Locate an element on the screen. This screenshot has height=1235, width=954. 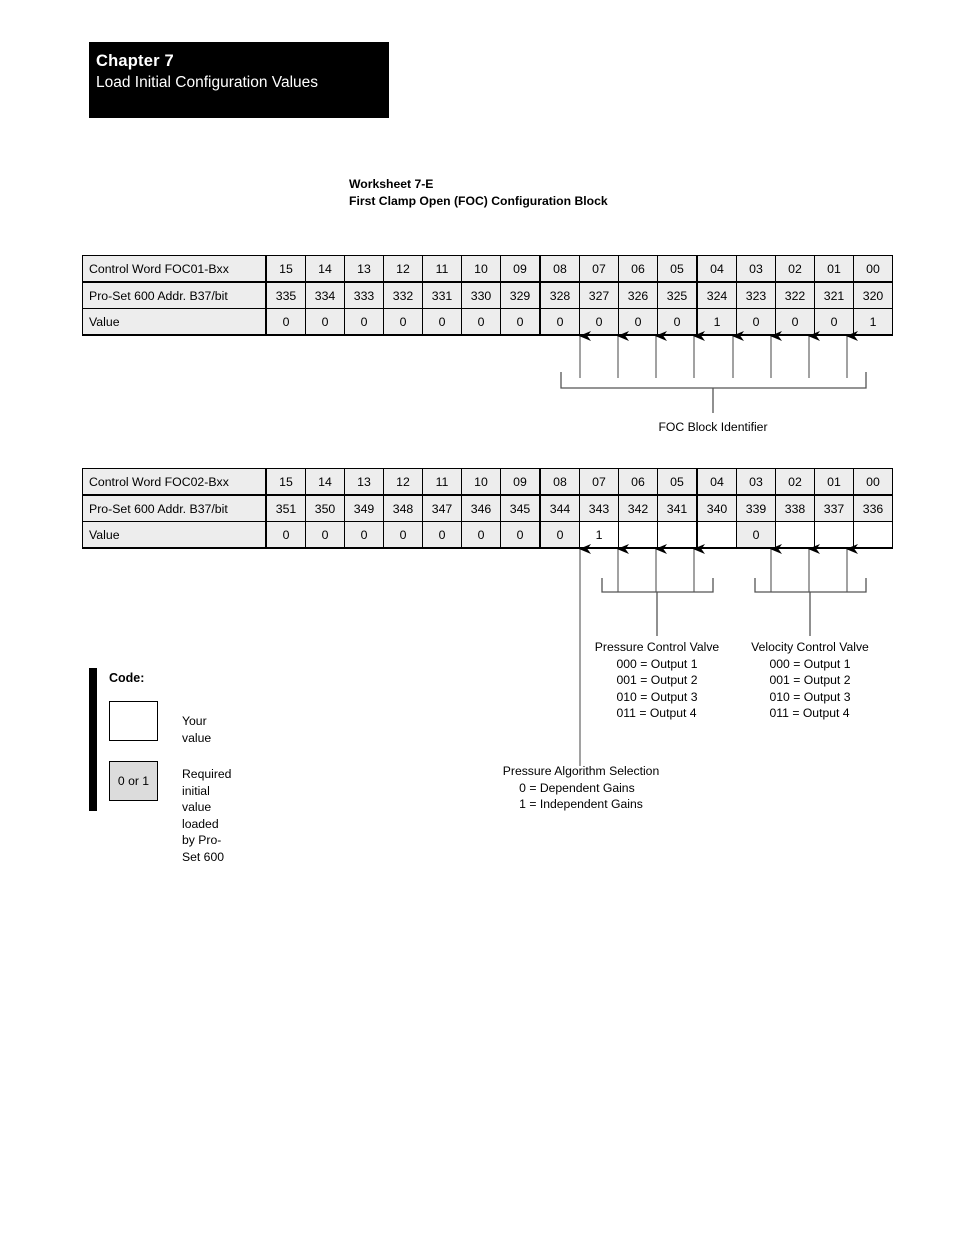
address-cell-bit-03: 323 is located at coordinates (756, 295).